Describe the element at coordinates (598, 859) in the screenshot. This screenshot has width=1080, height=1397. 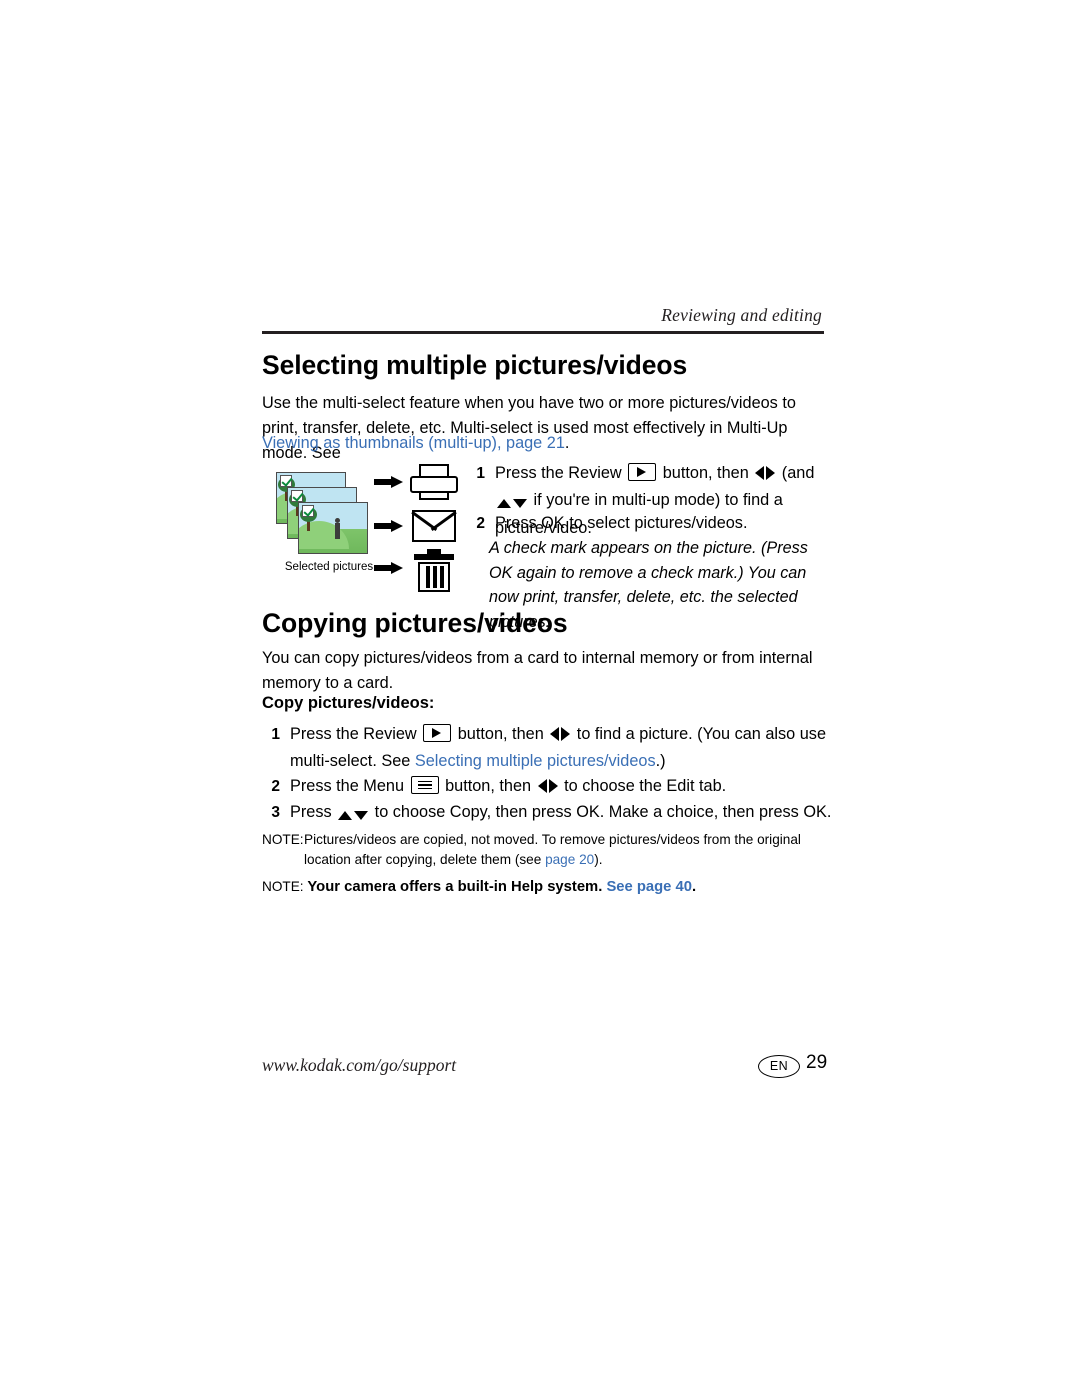
I see `note-text-end: ).` at that location.